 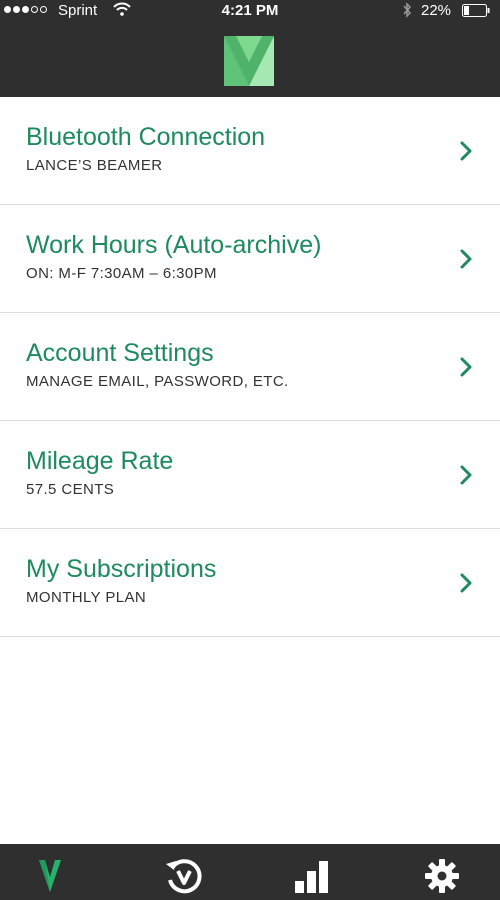 I want to click on stats-bars-icon, so click(x=311, y=877).